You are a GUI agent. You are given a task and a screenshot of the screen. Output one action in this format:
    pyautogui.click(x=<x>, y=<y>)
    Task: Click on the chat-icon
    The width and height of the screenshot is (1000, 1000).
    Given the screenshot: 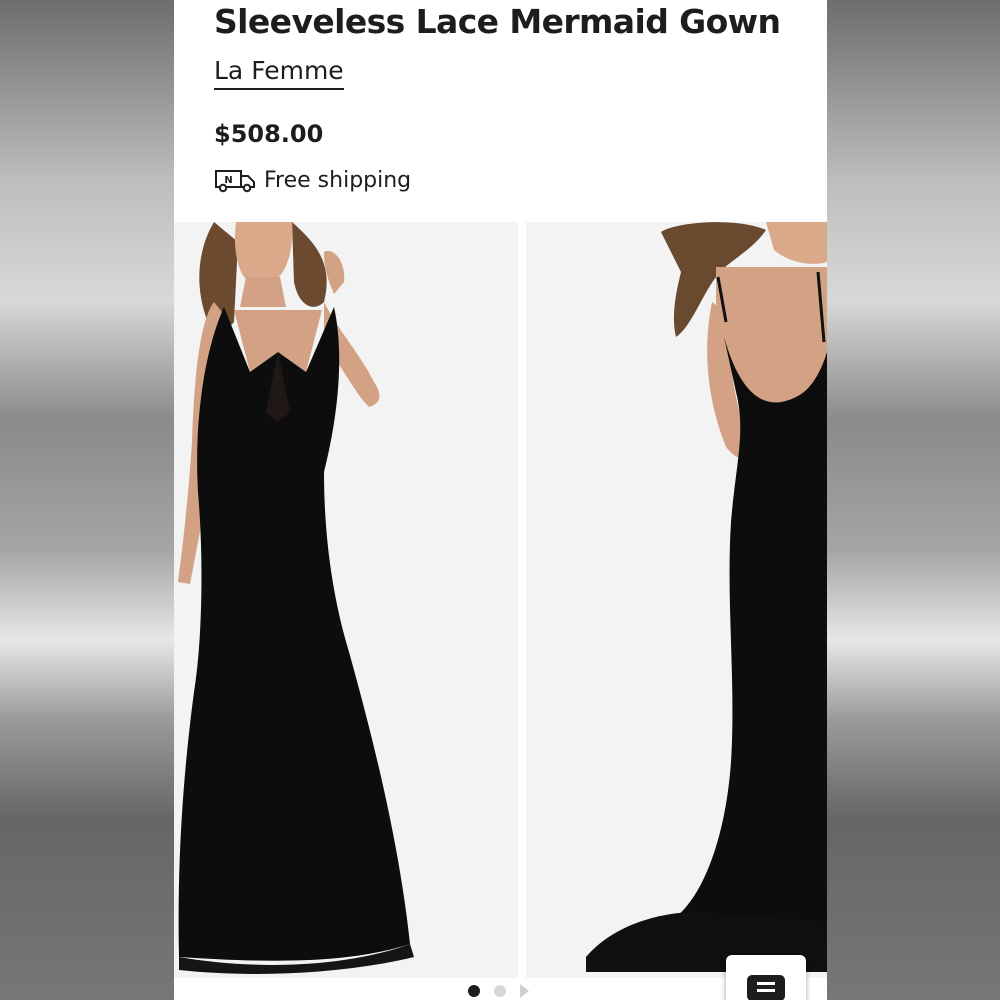 What is the action you would take?
    pyautogui.click(x=766, y=987)
    